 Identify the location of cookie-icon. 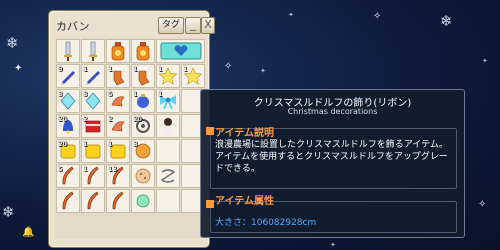
(143, 176).